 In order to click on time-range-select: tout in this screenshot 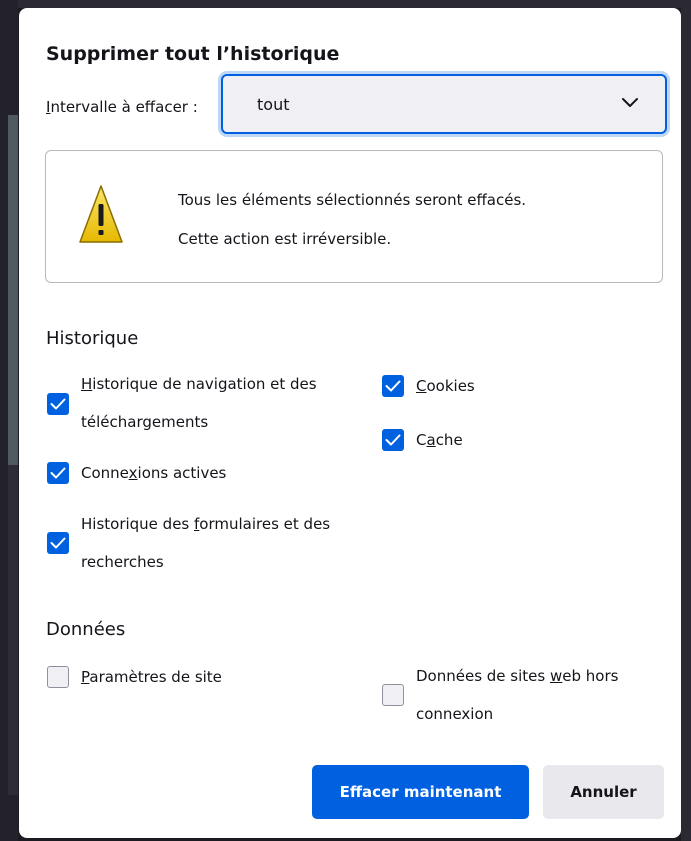, I will do `click(444, 104)`.